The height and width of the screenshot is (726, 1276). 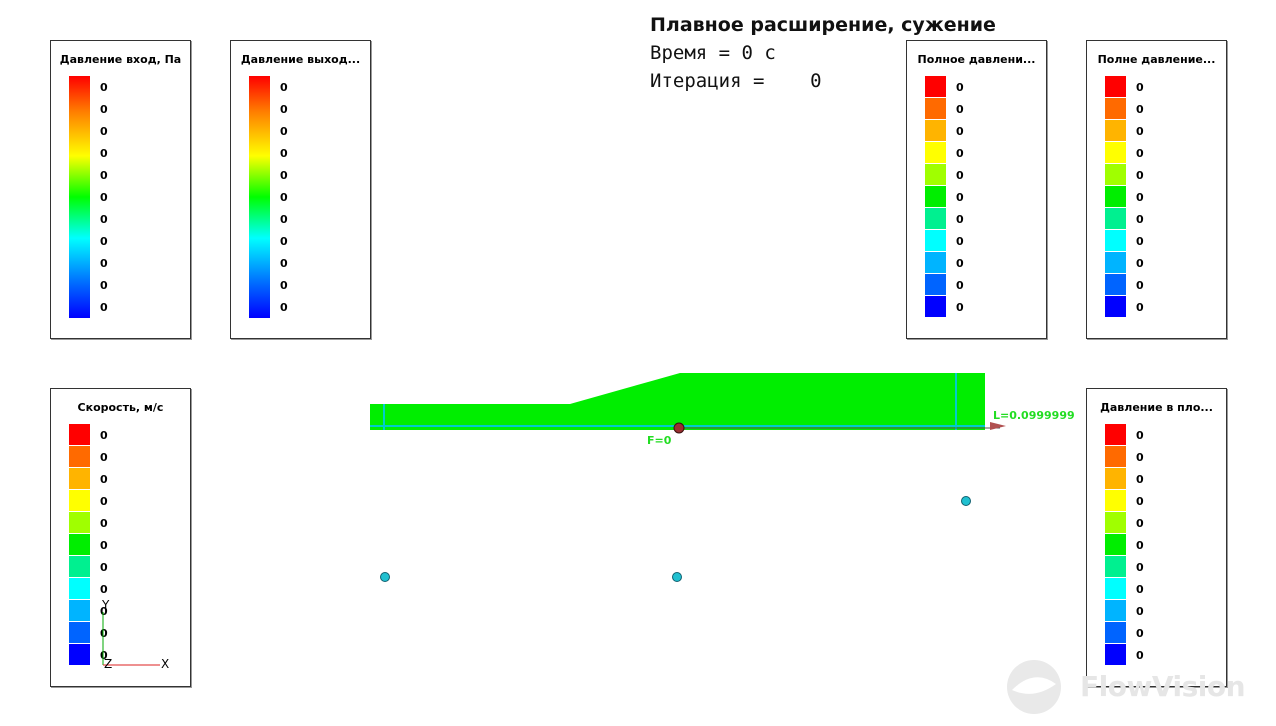 What do you see at coordinates (679, 428) in the screenshot?
I see `origin-point` at bounding box center [679, 428].